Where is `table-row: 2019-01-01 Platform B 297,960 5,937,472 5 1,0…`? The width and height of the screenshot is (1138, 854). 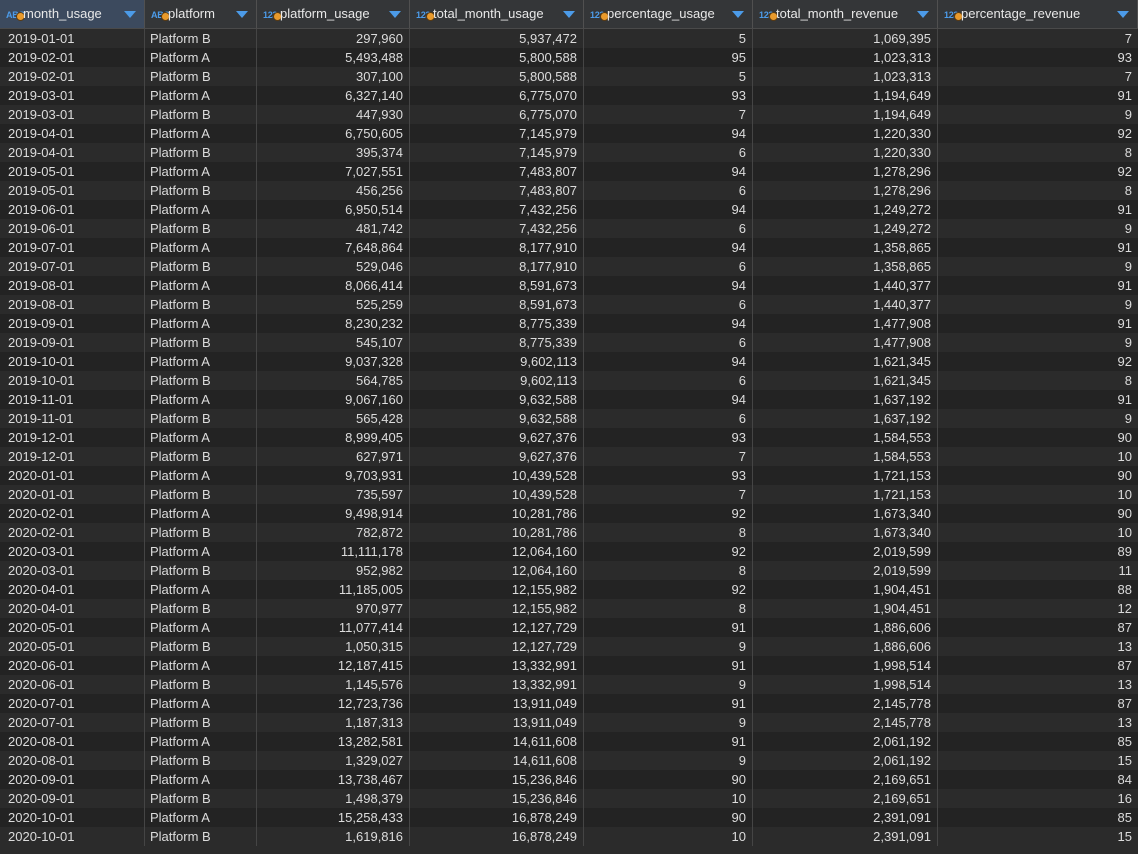 table-row: 2019-01-01 Platform B 297,960 5,937,472 5 1,0… is located at coordinates (569, 38).